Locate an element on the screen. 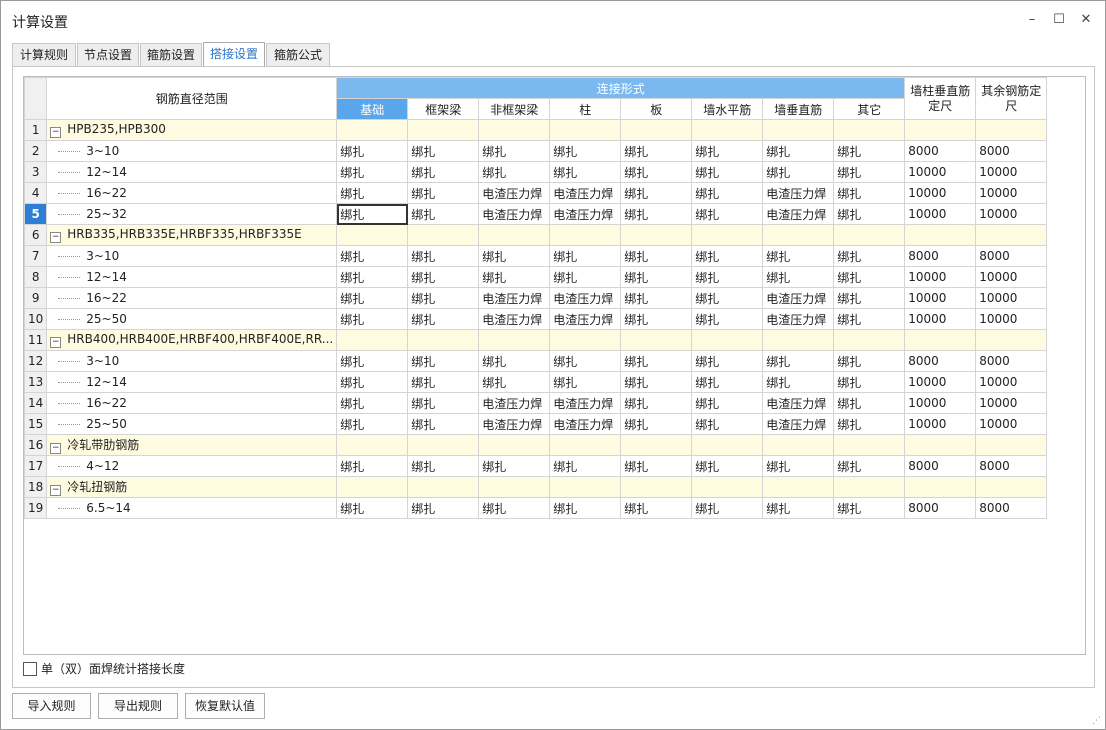 Image resolution: width=1106 pixels, height=730 pixels. row-number: 16 is located at coordinates (36, 445).